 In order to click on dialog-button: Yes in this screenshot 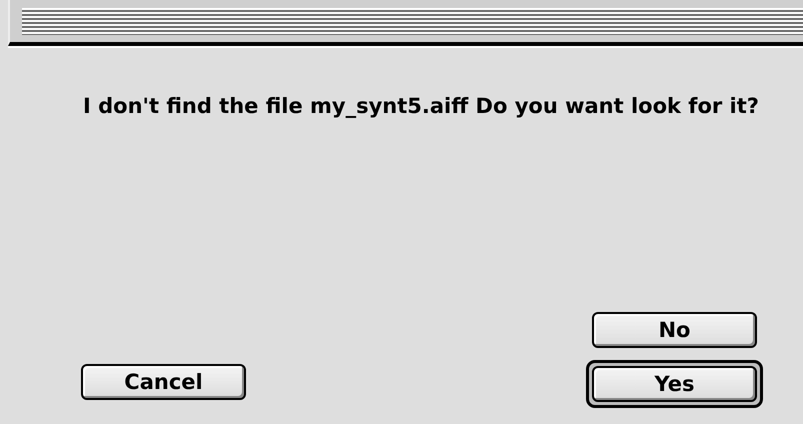, I will do `click(674, 384)`.